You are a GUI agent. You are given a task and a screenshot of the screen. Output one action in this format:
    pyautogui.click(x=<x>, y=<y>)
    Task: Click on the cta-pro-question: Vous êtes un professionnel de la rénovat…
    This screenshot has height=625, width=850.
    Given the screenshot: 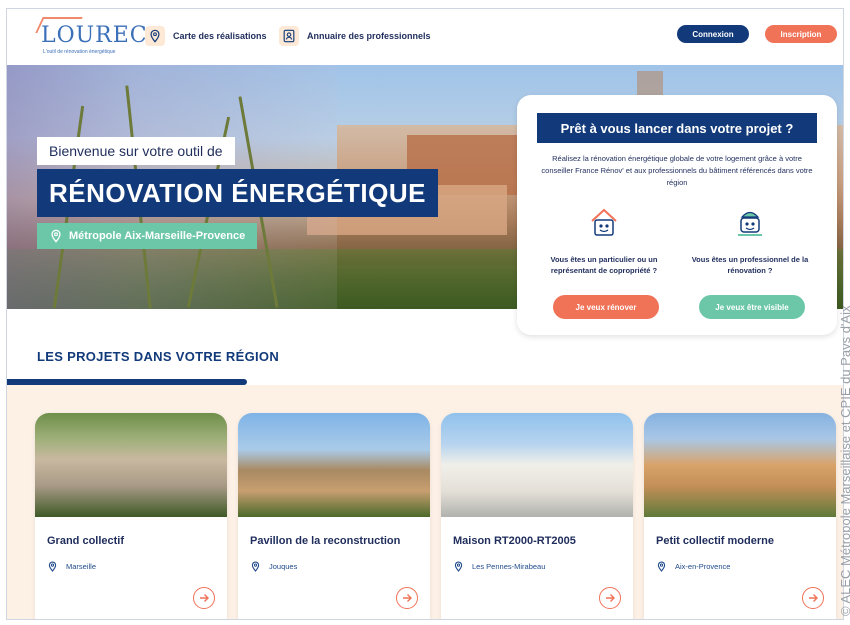 What is the action you would take?
    pyautogui.click(x=750, y=265)
    